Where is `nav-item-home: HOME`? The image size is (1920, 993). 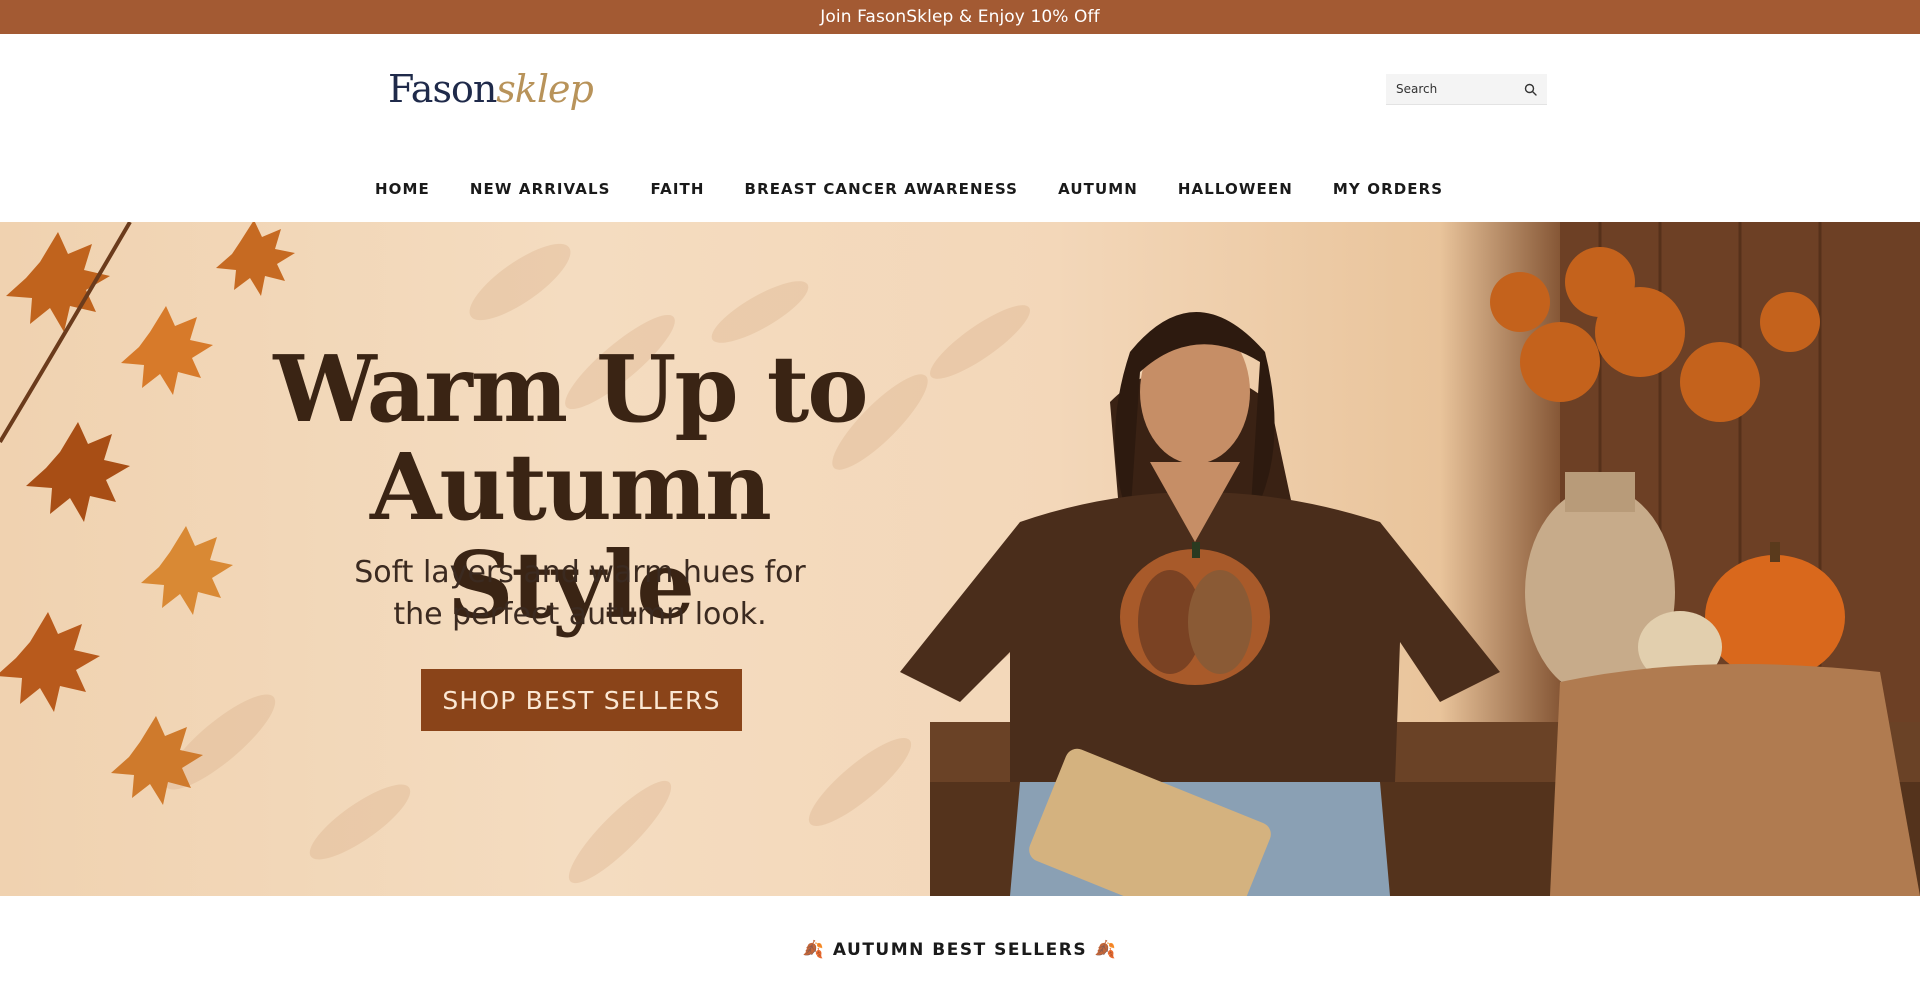
nav-item-home: HOME is located at coordinates (402, 189).